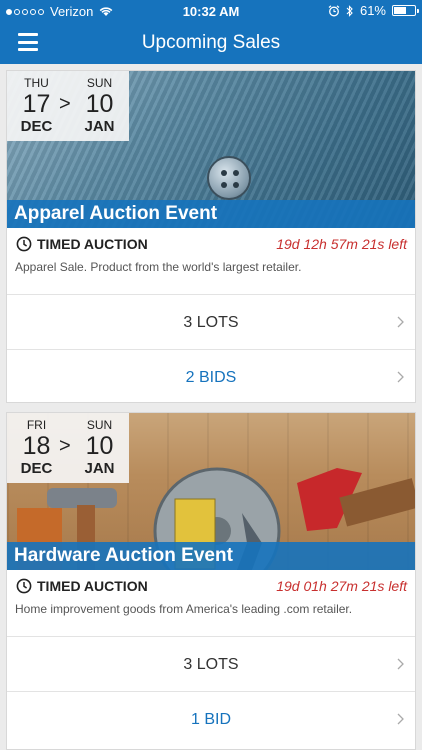 The image size is (422, 750). What do you see at coordinates (349, 10) in the screenshot?
I see `bluetooth-icon` at bounding box center [349, 10].